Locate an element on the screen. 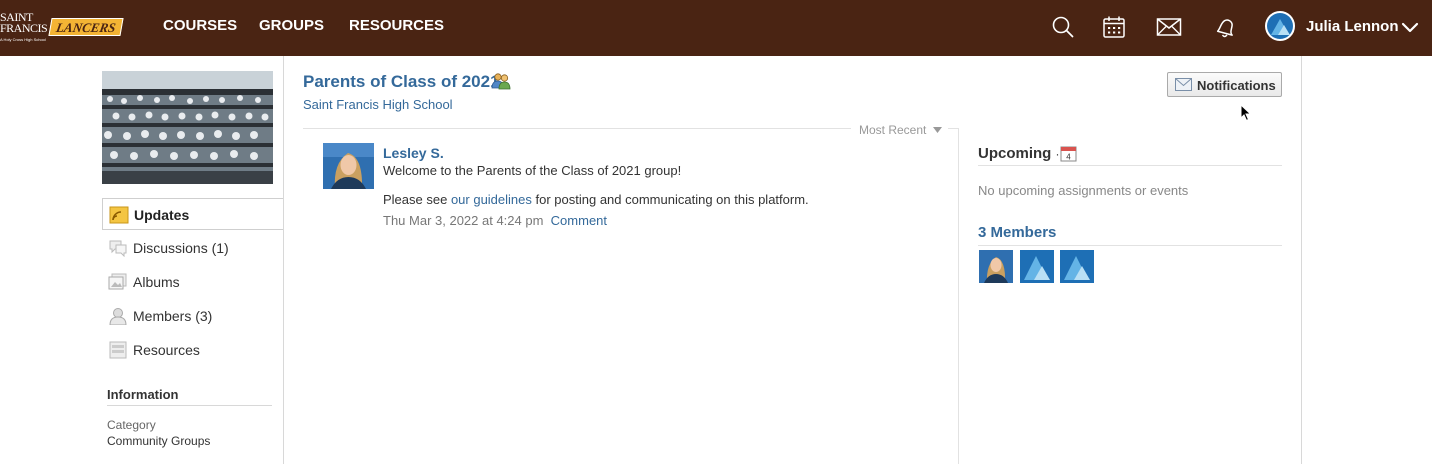 The width and height of the screenshot is (1432, 464). group-people-icon is located at coordinates (501, 81).